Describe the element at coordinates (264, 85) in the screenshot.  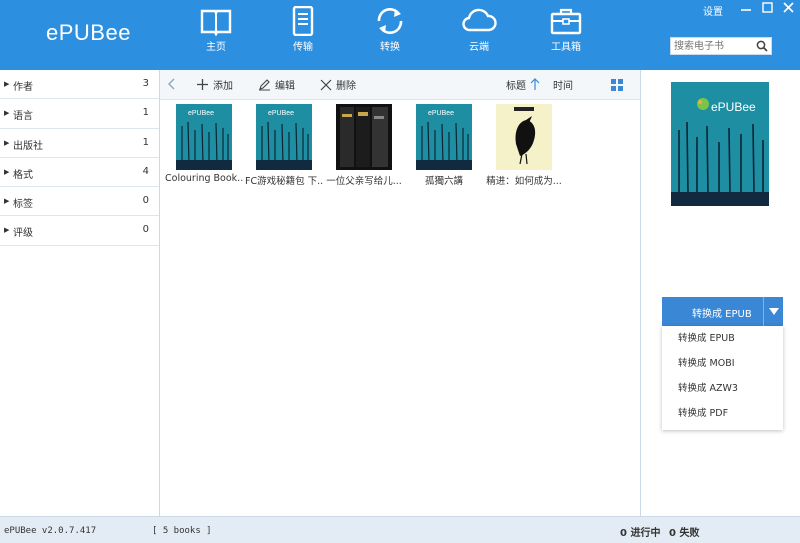
I see `pencil-icon` at that location.